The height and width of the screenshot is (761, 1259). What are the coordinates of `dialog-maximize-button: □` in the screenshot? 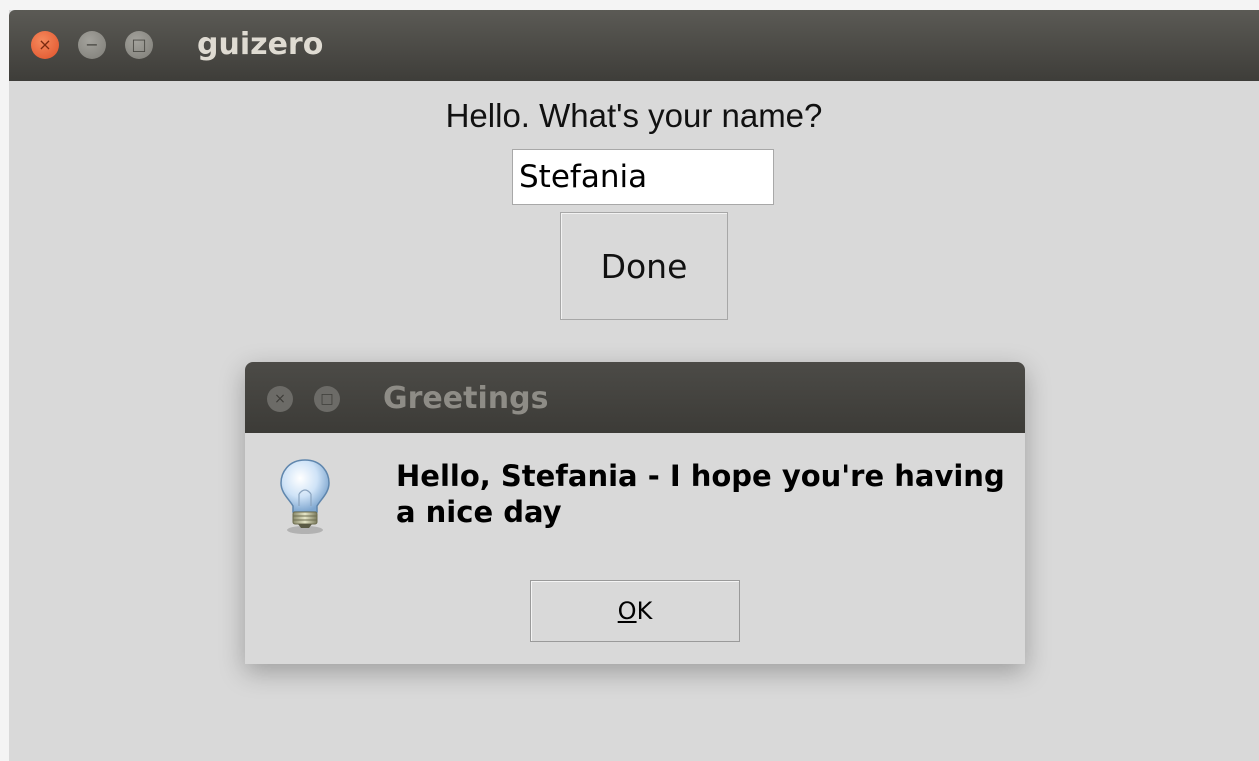 It's located at (327, 399).